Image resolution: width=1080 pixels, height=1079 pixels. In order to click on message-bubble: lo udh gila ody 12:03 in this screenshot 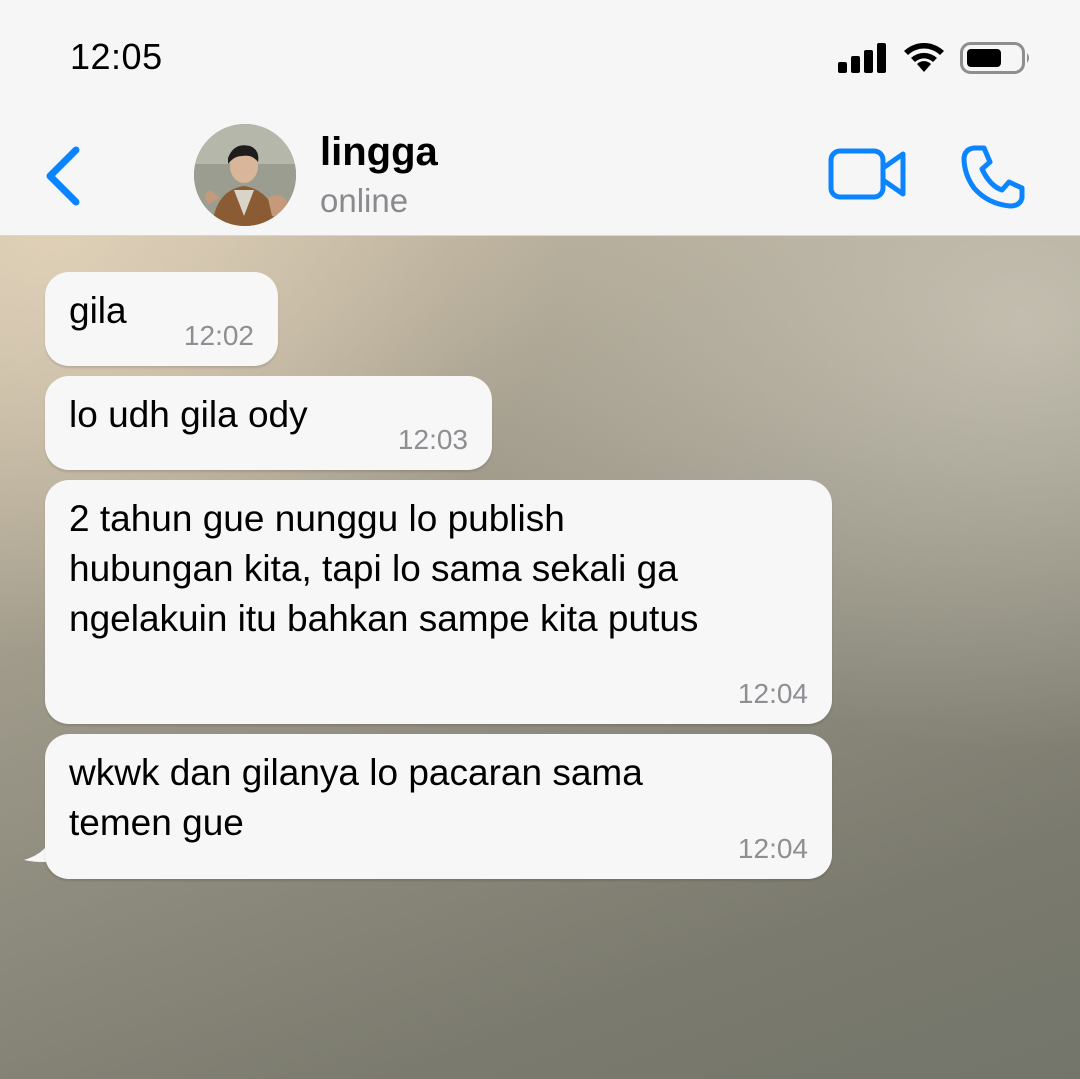, I will do `click(268, 423)`.